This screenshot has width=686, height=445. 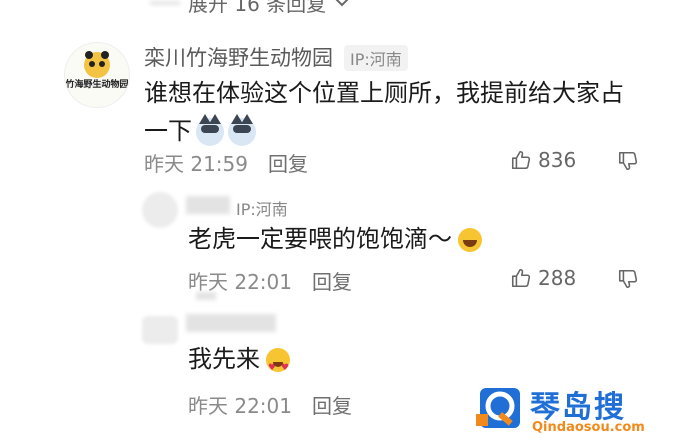 I want to click on heart-eyes-emoji-icon, so click(x=278, y=366).